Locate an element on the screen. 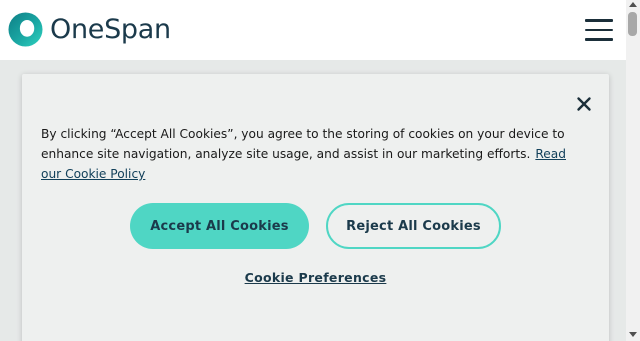 The width and height of the screenshot is (640, 341). scroll-up-arrow-icon is located at coordinates (633, 4).